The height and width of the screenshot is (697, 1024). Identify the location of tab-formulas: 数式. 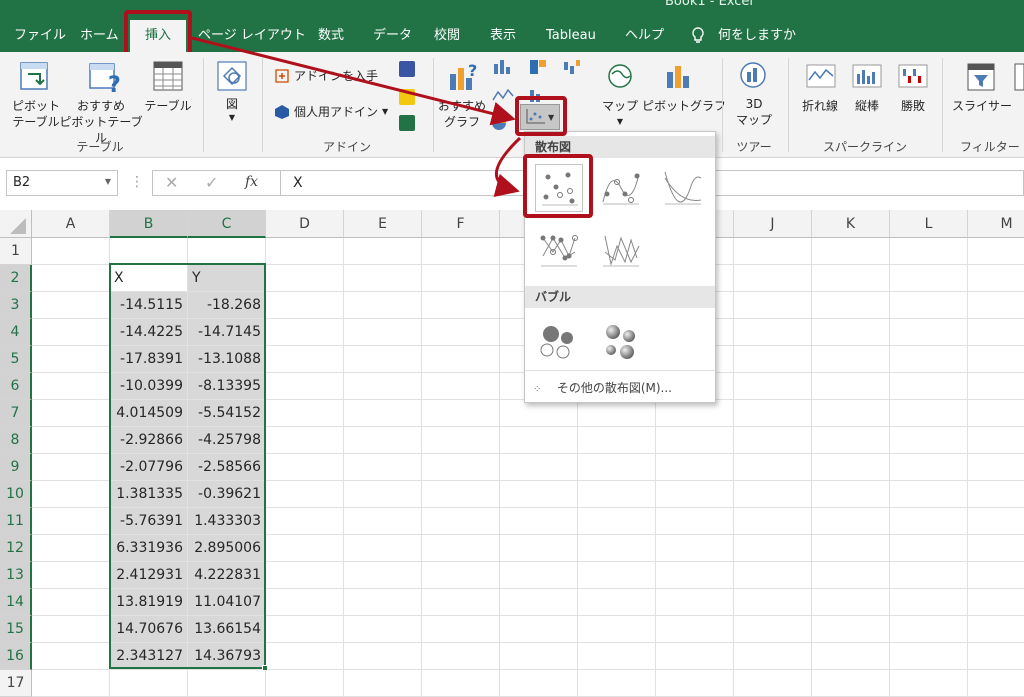
(331, 36).